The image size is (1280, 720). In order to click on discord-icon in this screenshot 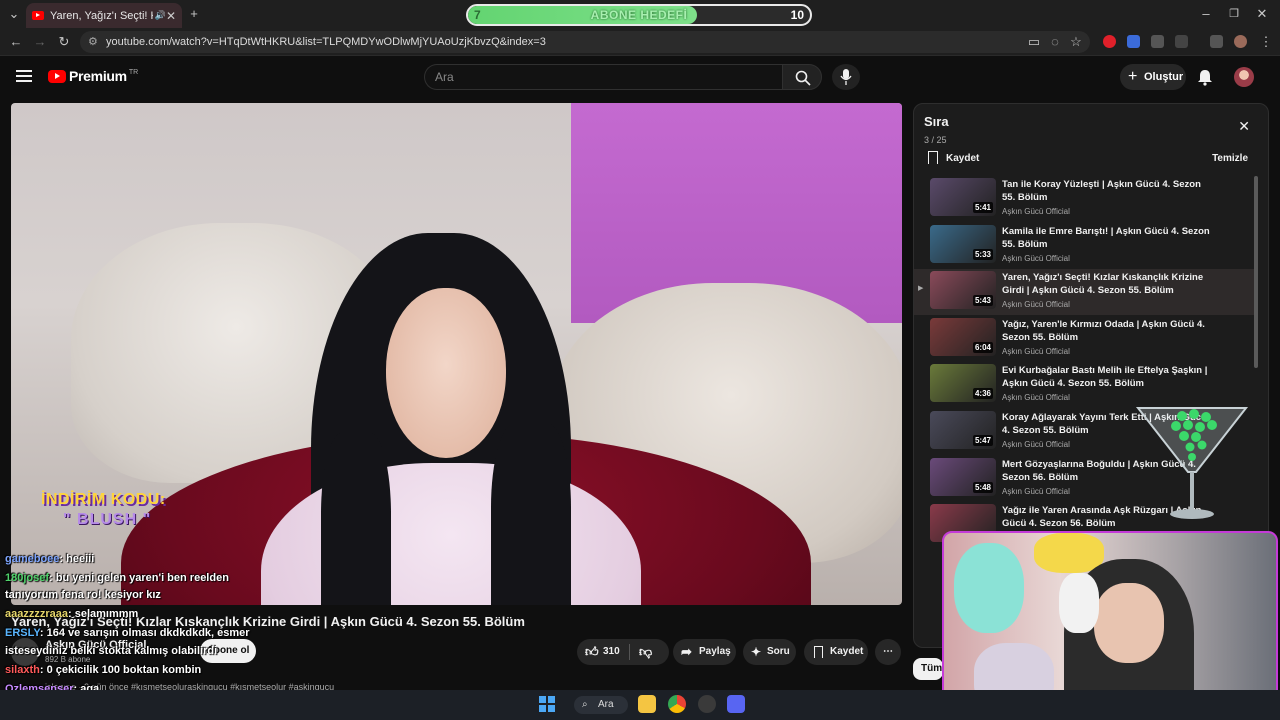, I will do `click(736, 704)`.